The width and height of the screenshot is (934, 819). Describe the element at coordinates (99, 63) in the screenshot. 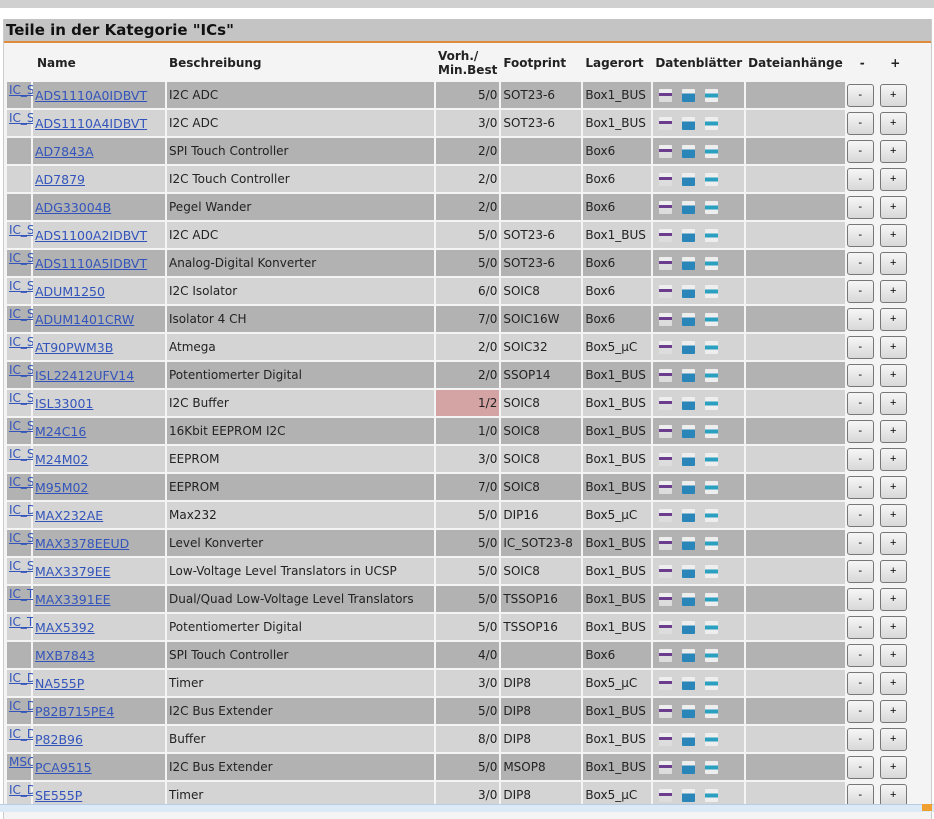

I see `header-name: Name` at that location.